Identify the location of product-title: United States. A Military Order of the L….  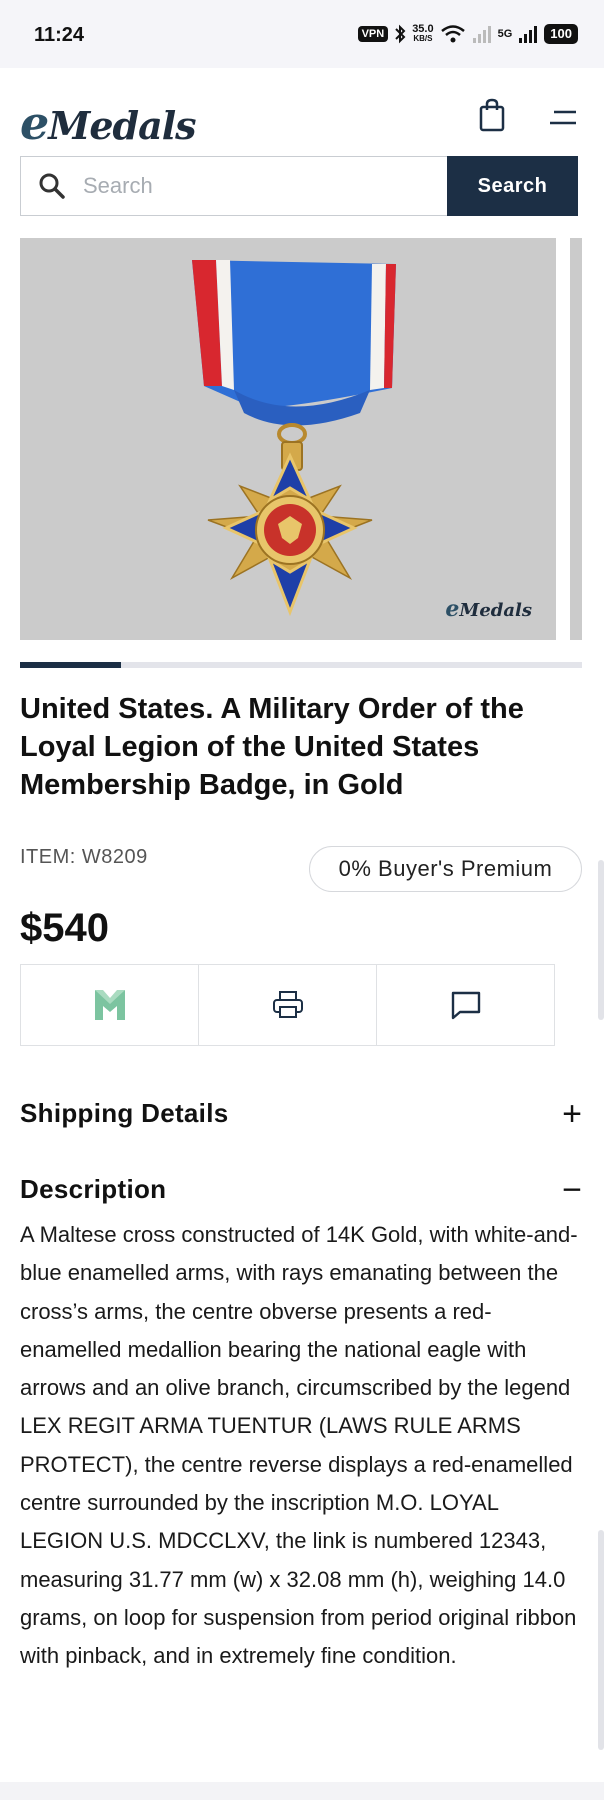
(272, 747).